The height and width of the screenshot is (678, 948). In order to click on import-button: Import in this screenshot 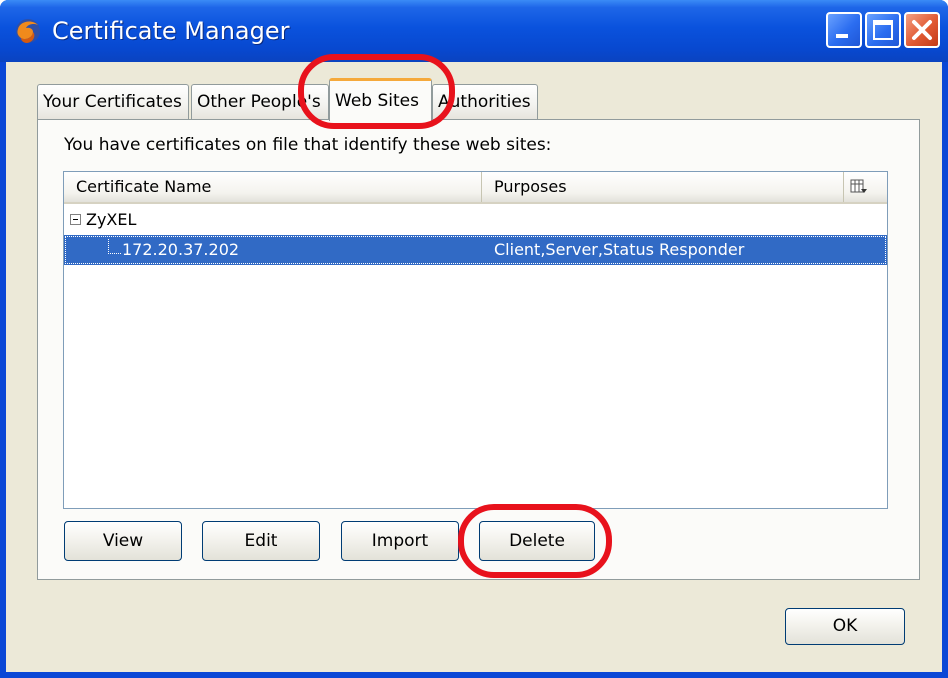, I will do `click(400, 541)`.